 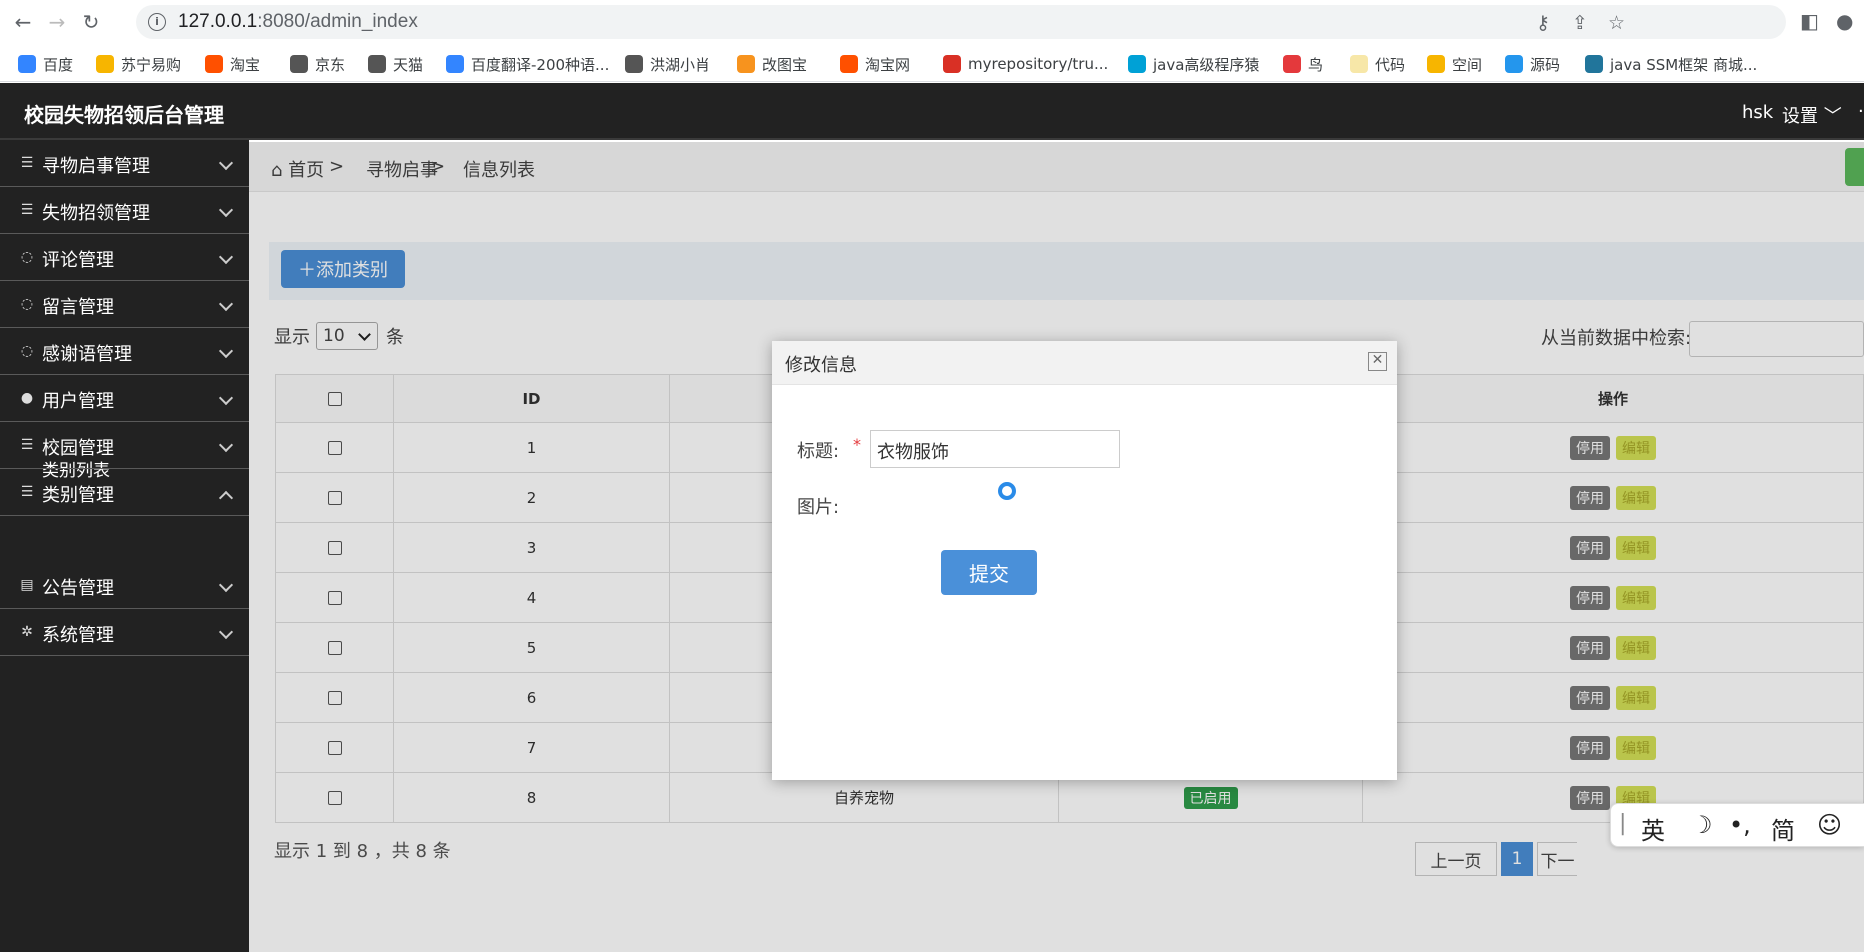 I want to click on sidebar-item: ◌ 留言管理, so click(x=124, y=304).